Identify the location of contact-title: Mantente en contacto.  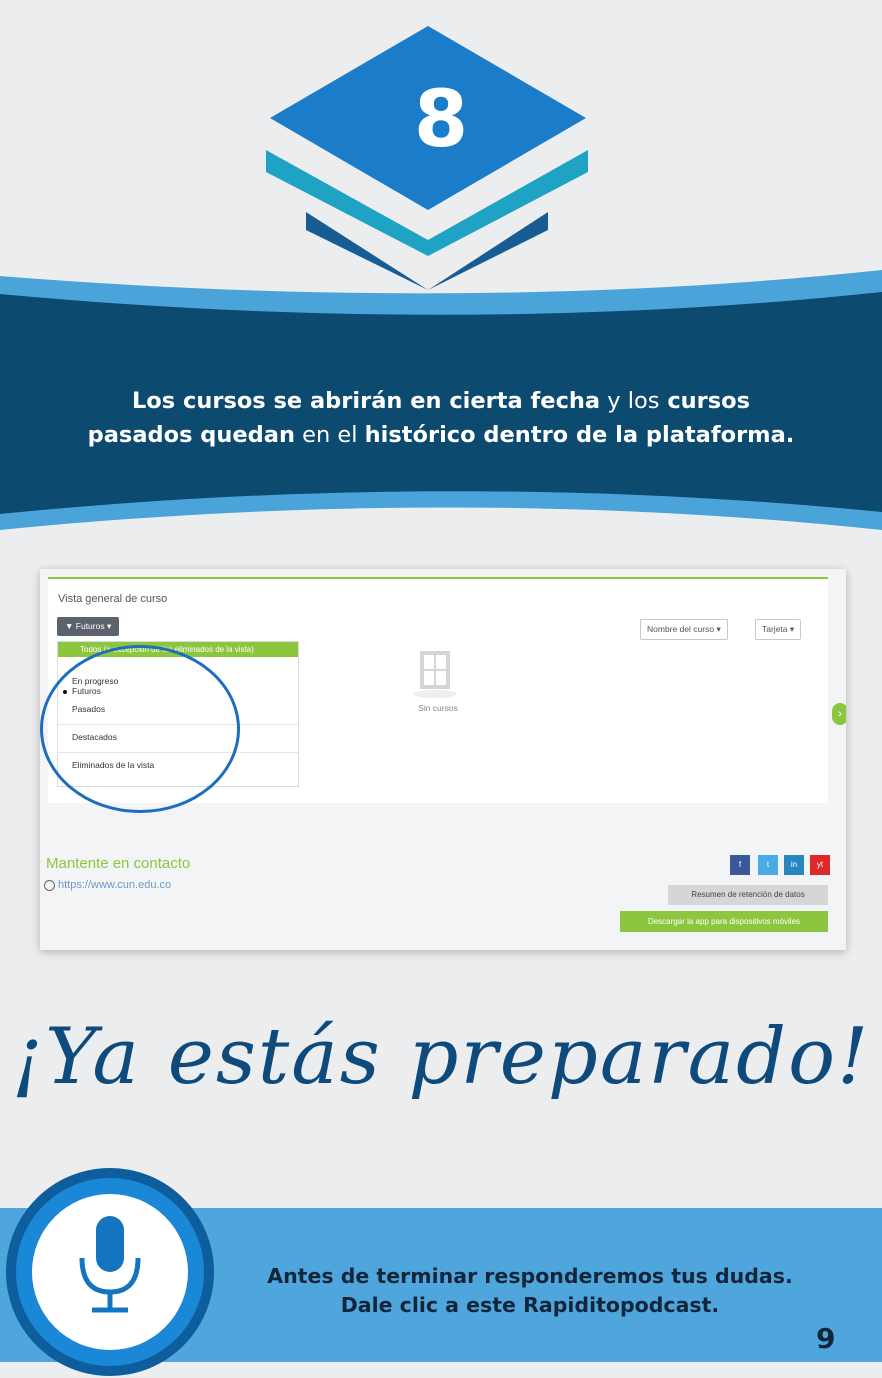
(118, 863).